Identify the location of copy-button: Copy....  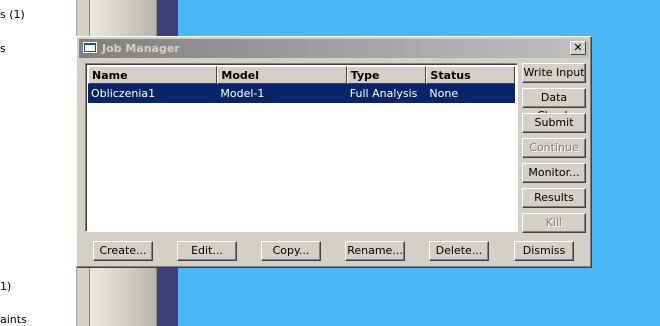
(291, 251).